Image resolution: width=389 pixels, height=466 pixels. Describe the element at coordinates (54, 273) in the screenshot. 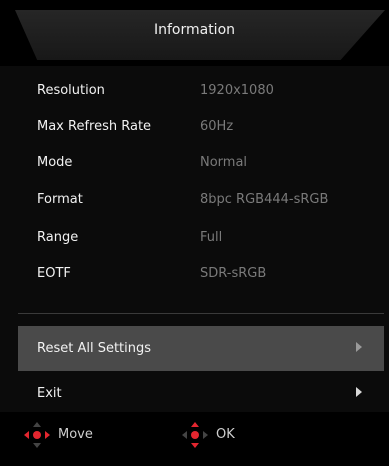

I see `info-label: EOTF` at that location.